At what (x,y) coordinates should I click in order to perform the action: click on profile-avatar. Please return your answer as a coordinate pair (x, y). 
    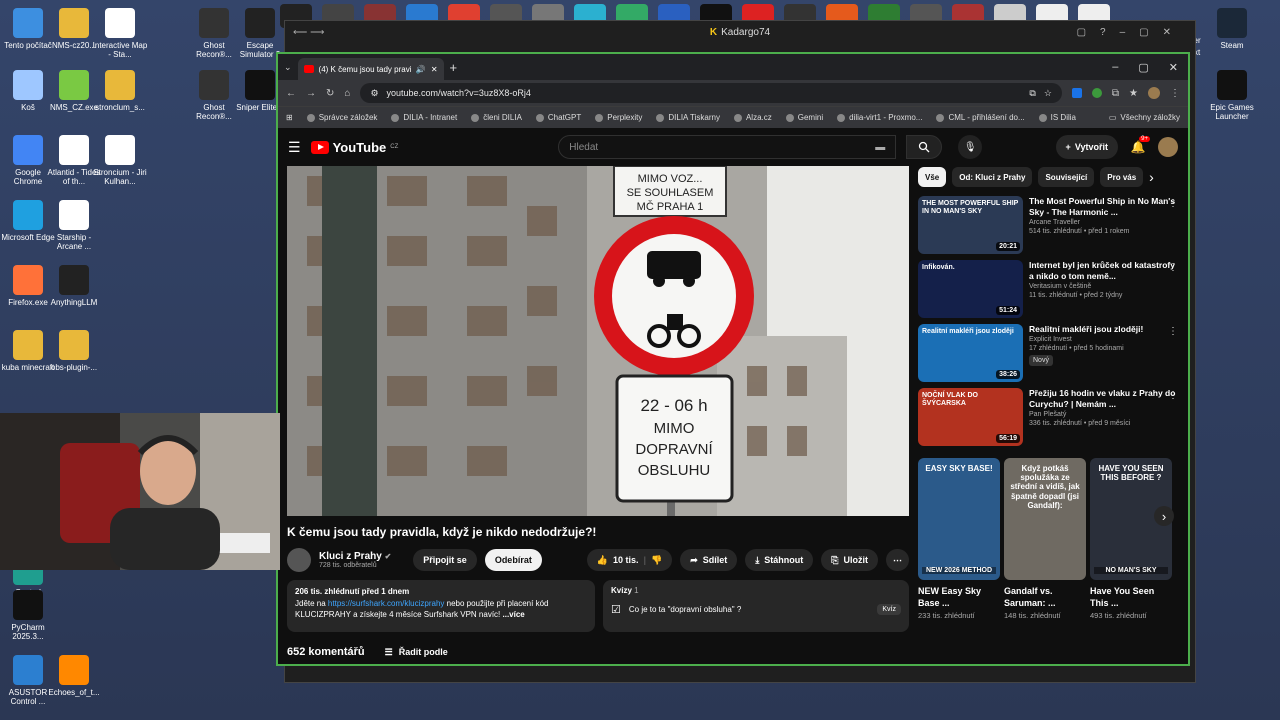
    Looking at the image, I should click on (1154, 93).